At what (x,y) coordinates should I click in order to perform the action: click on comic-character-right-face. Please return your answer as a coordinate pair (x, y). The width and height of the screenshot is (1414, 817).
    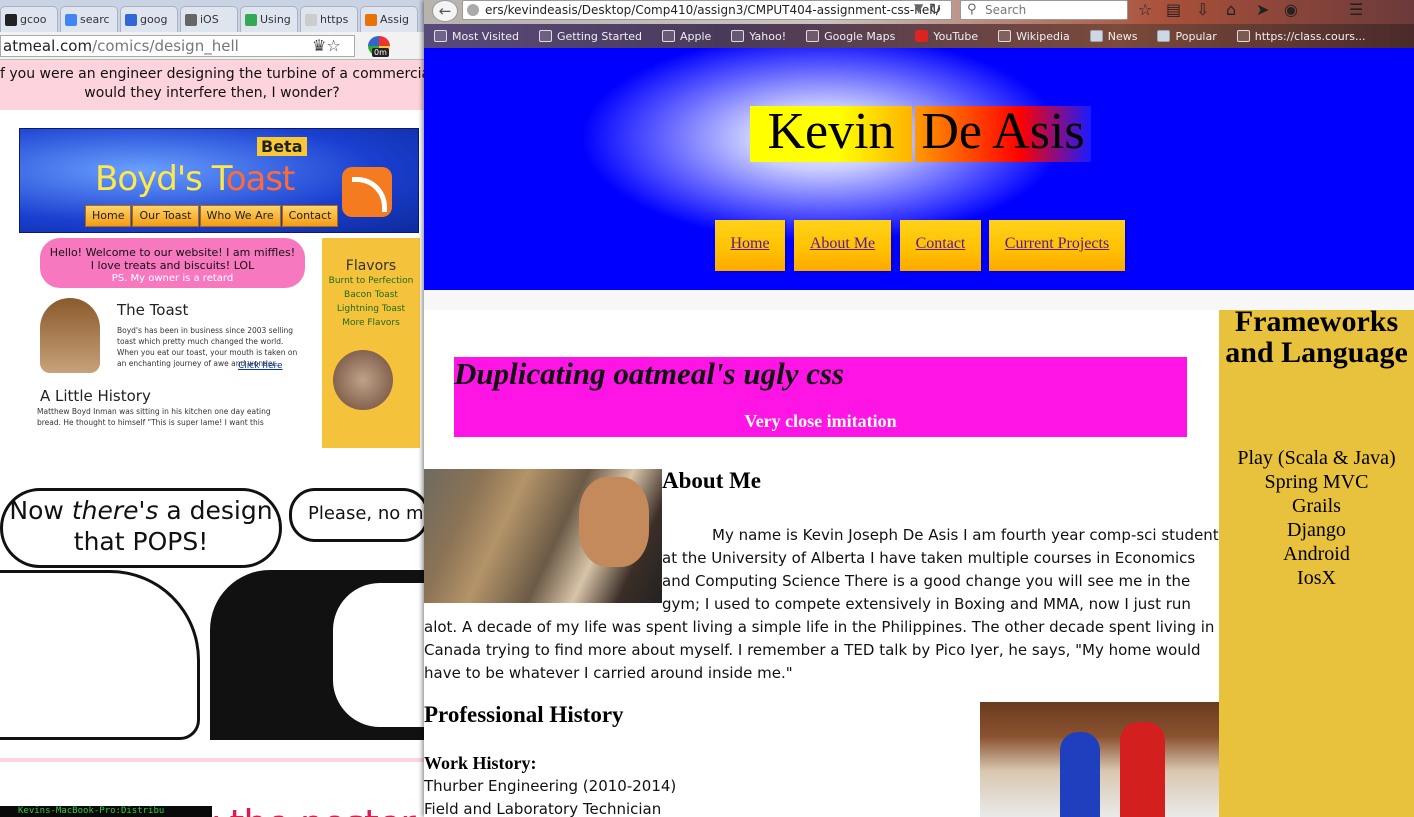
    Looking at the image, I should click on (377, 655).